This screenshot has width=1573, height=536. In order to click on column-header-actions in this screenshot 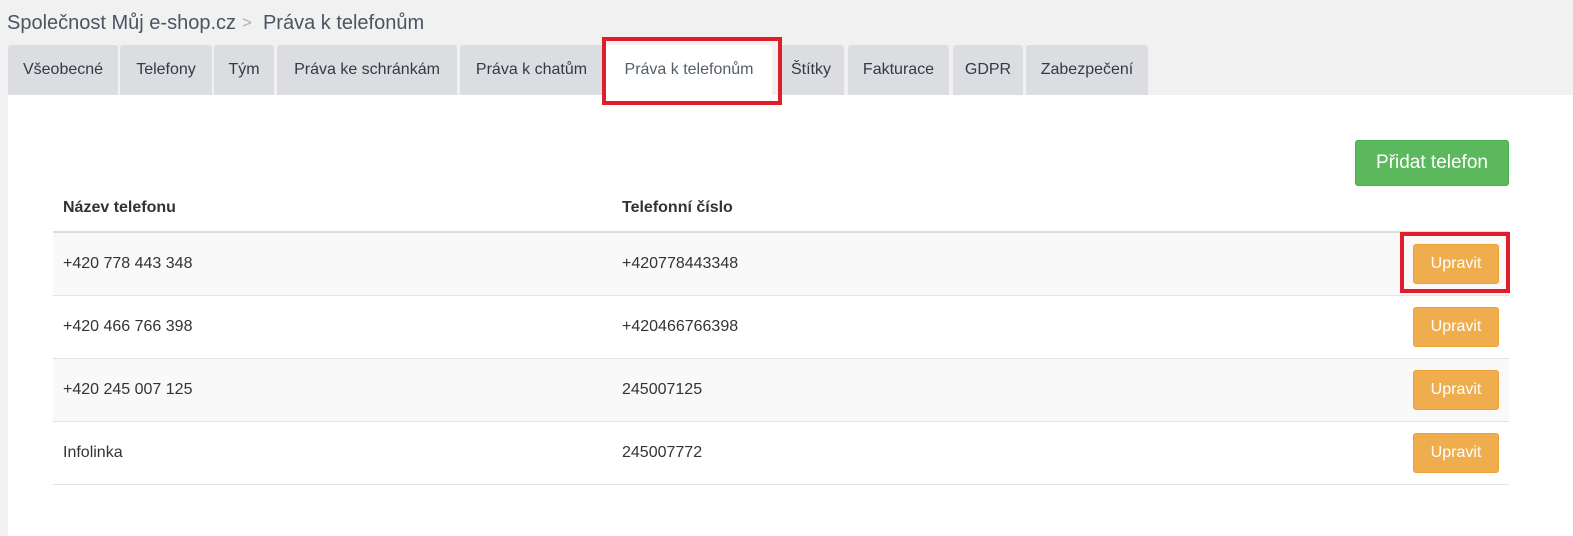, I will do `click(1439, 209)`.